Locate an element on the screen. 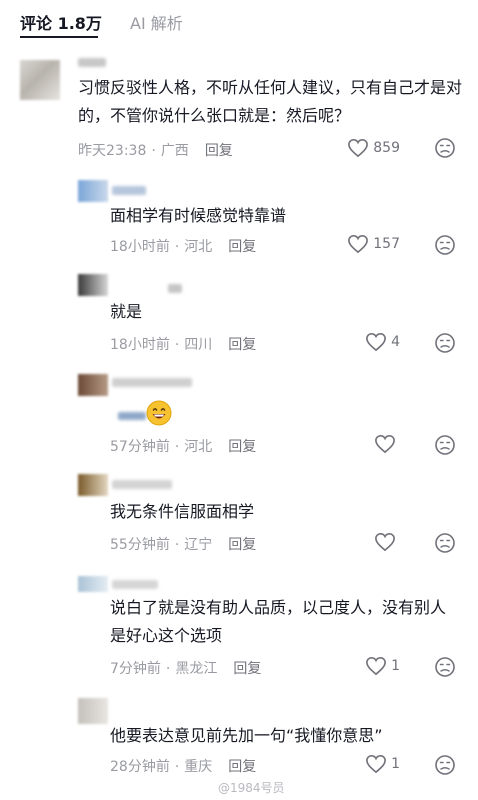 This screenshot has height=800, width=478. mention-blurred is located at coordinates (132, 416).